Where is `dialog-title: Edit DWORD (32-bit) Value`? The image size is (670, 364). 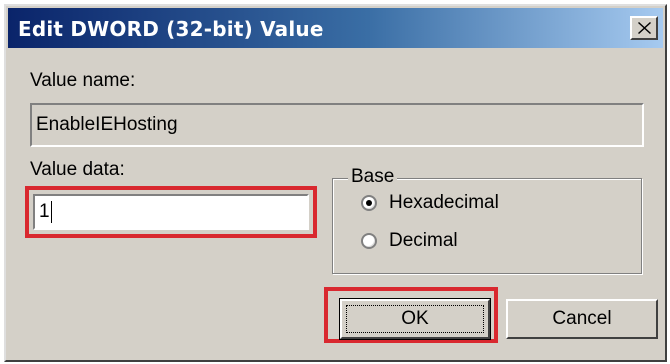
dialog-title: Edit DWORD (32-bit) Value is located at coordinates (171, 29).